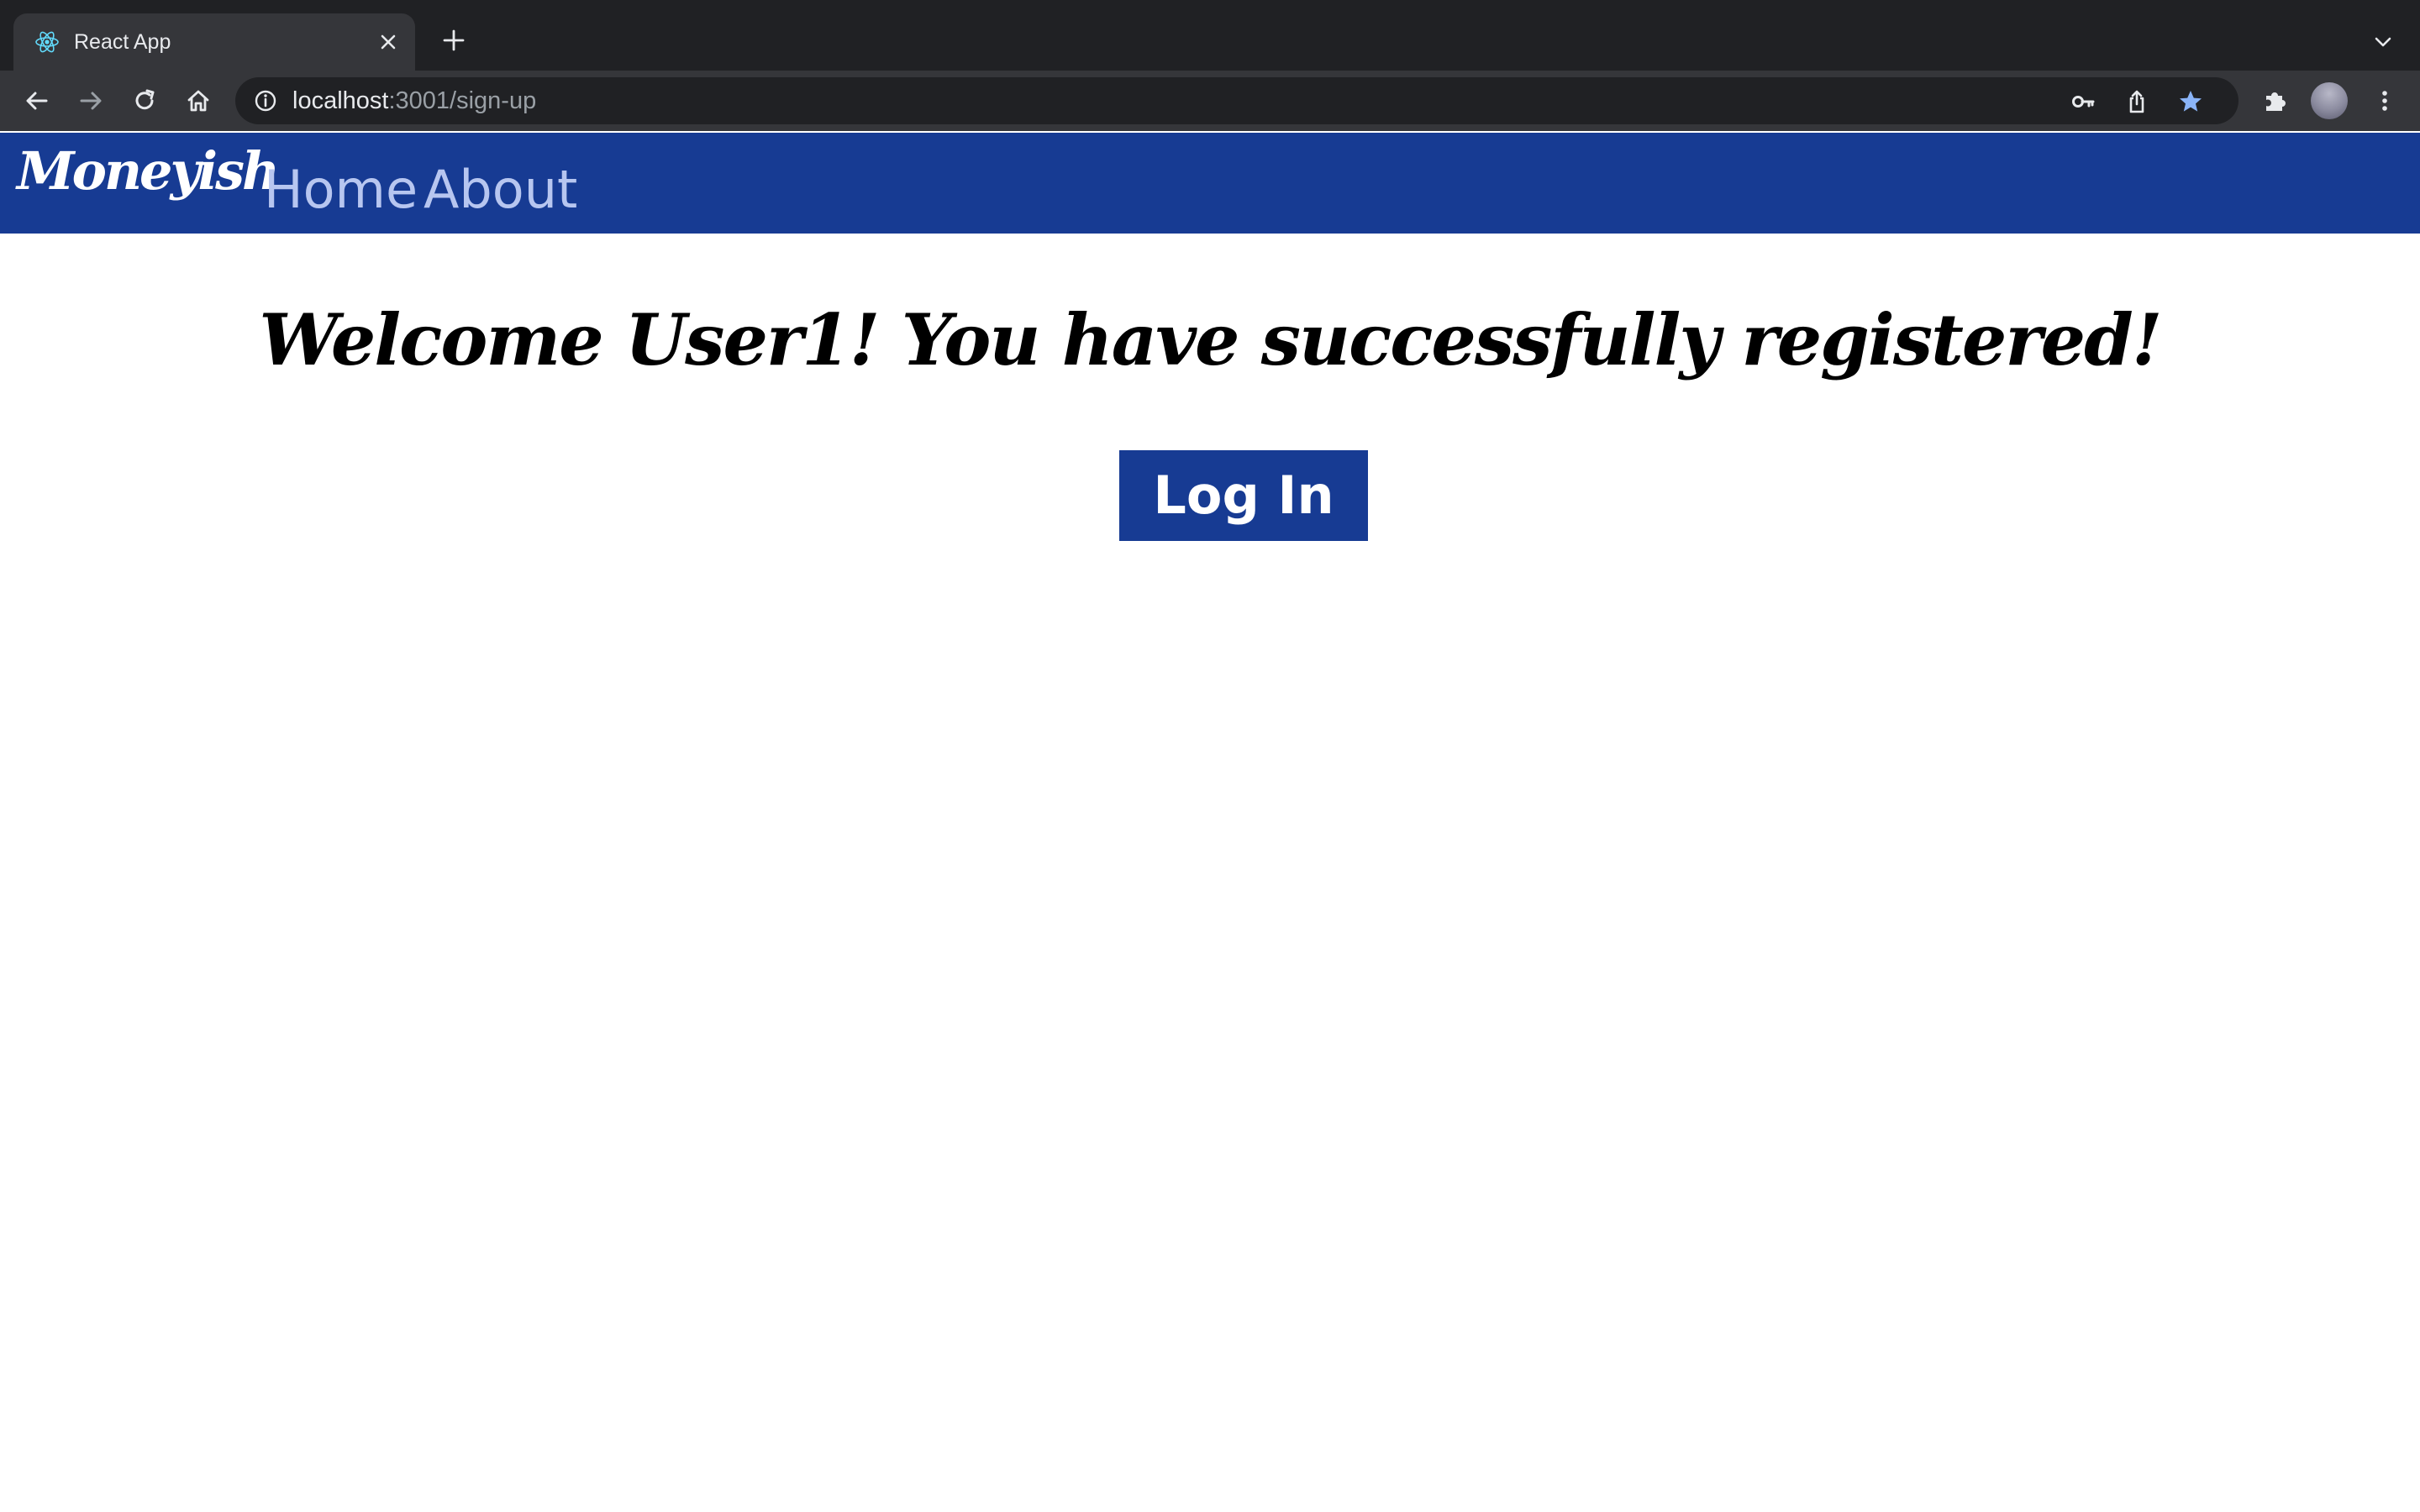  What do you see at coordinates (1210, 35) in the screenshot?
I see `browser-tab-strip: React App` at bounding box center [1210, 35].